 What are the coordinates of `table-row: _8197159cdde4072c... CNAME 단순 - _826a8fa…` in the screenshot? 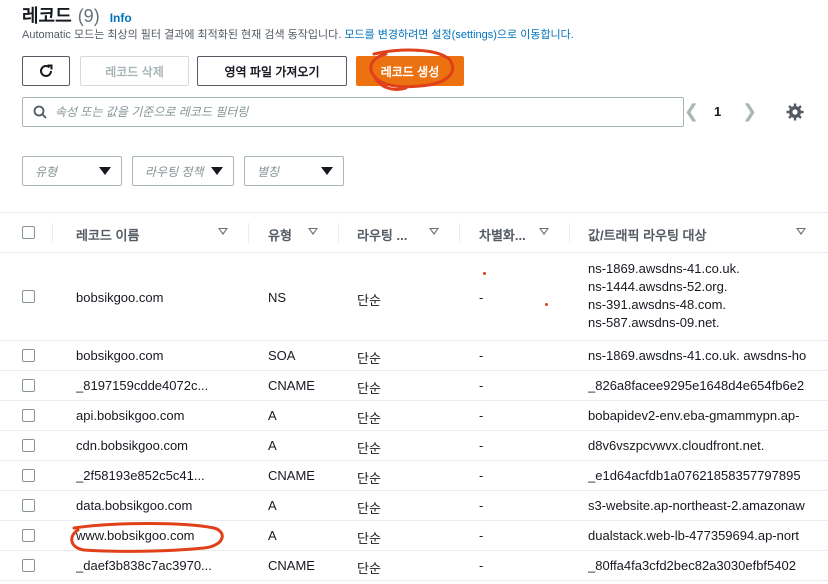 It's located at (414, 386).